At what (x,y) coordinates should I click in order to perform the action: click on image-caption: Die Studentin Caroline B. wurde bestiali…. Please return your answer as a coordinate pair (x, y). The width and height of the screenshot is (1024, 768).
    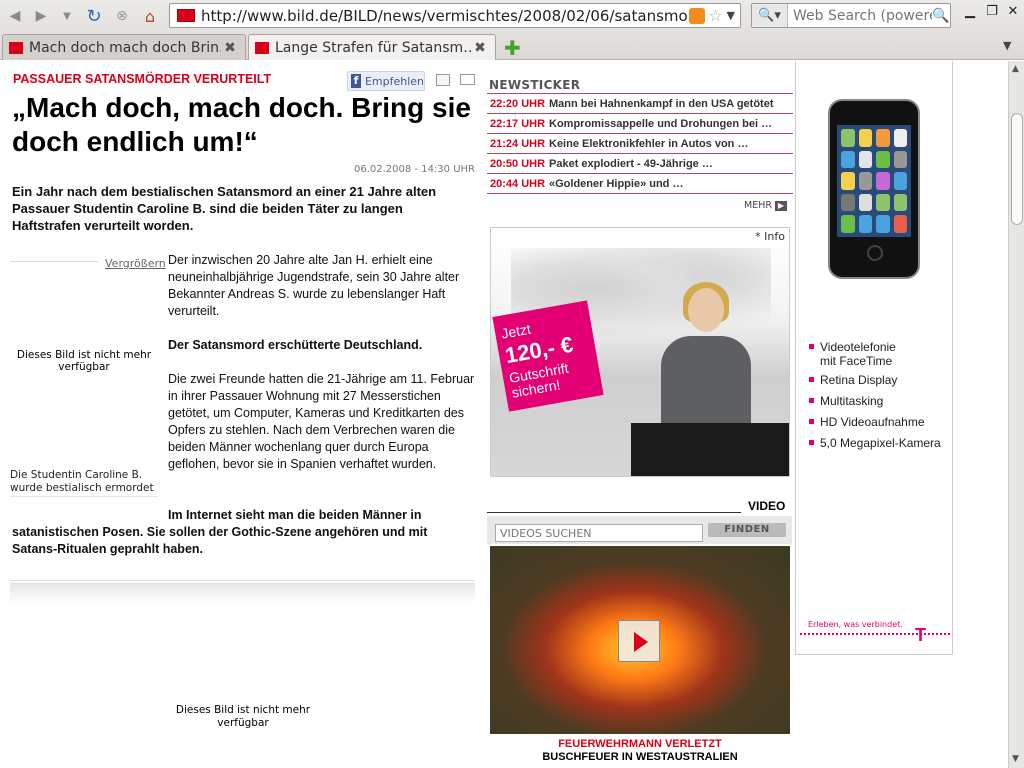
    Looking at the image, I should click on (82, 481).